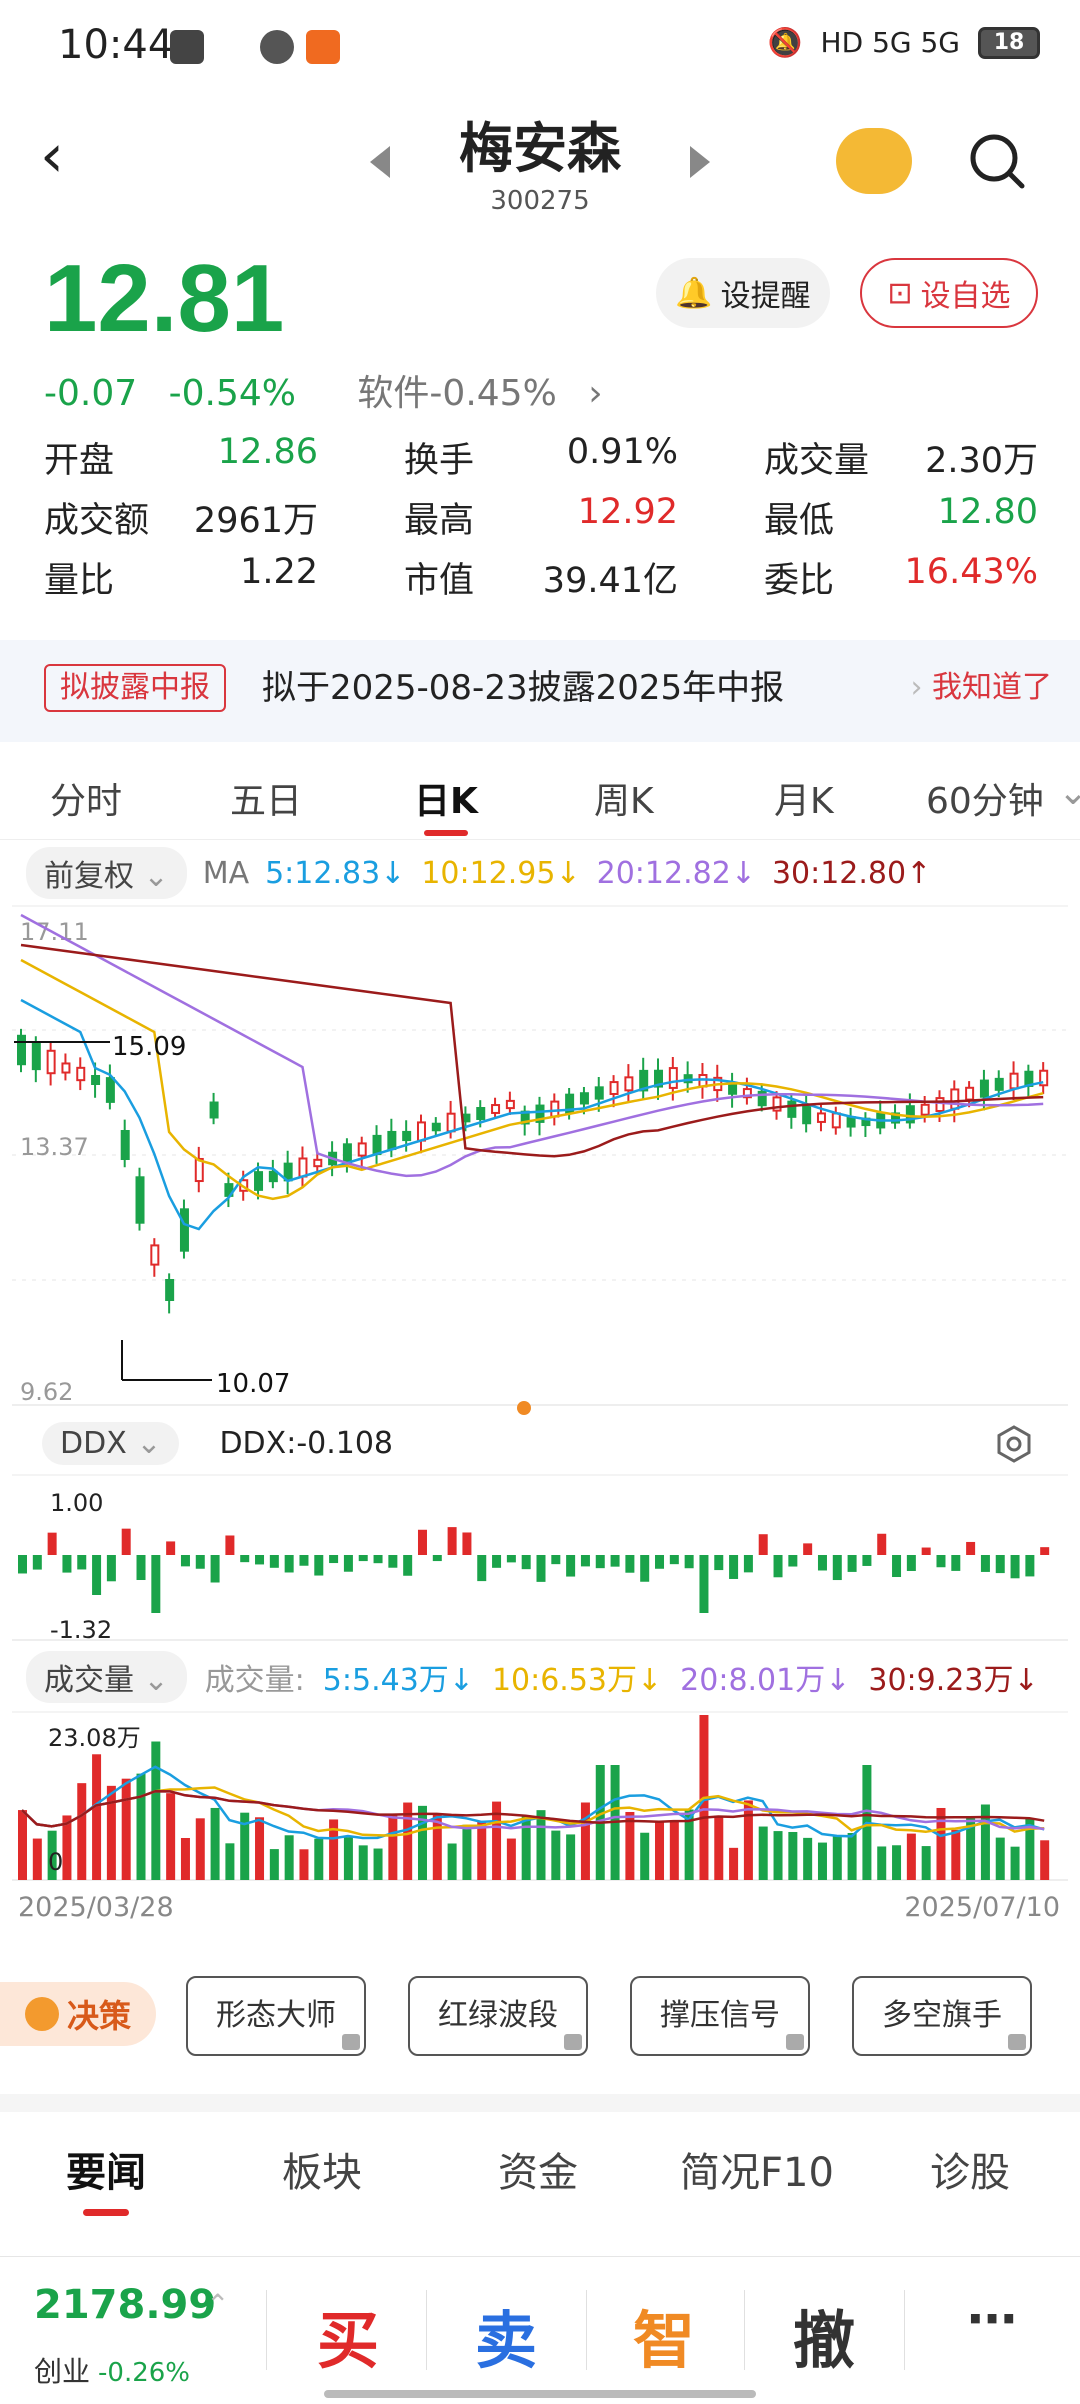  Describe the element at coordinates (890, 42) in the screenshot. I see `network-indicator: HD 5G 5G` at that location.